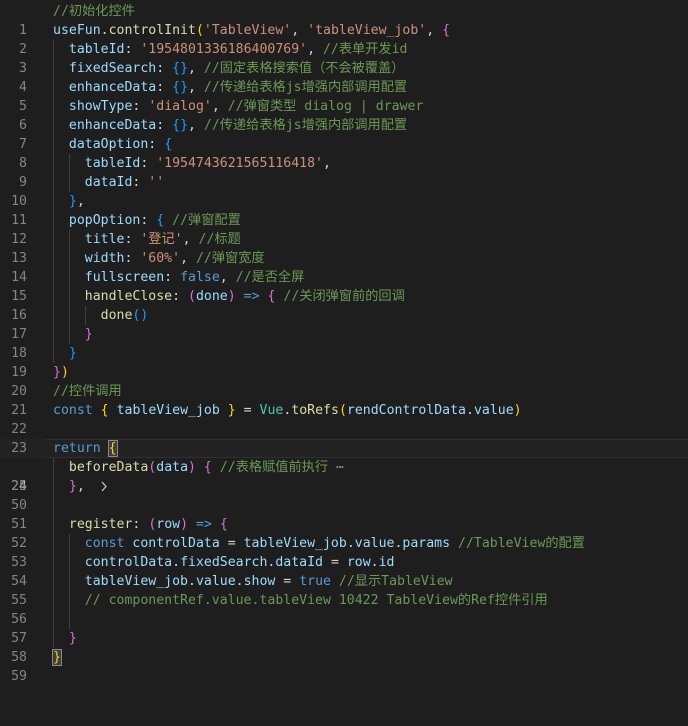 This screenshot has height=726, width=688. I want to click on comment: //表单开发id, so click(365, 49).